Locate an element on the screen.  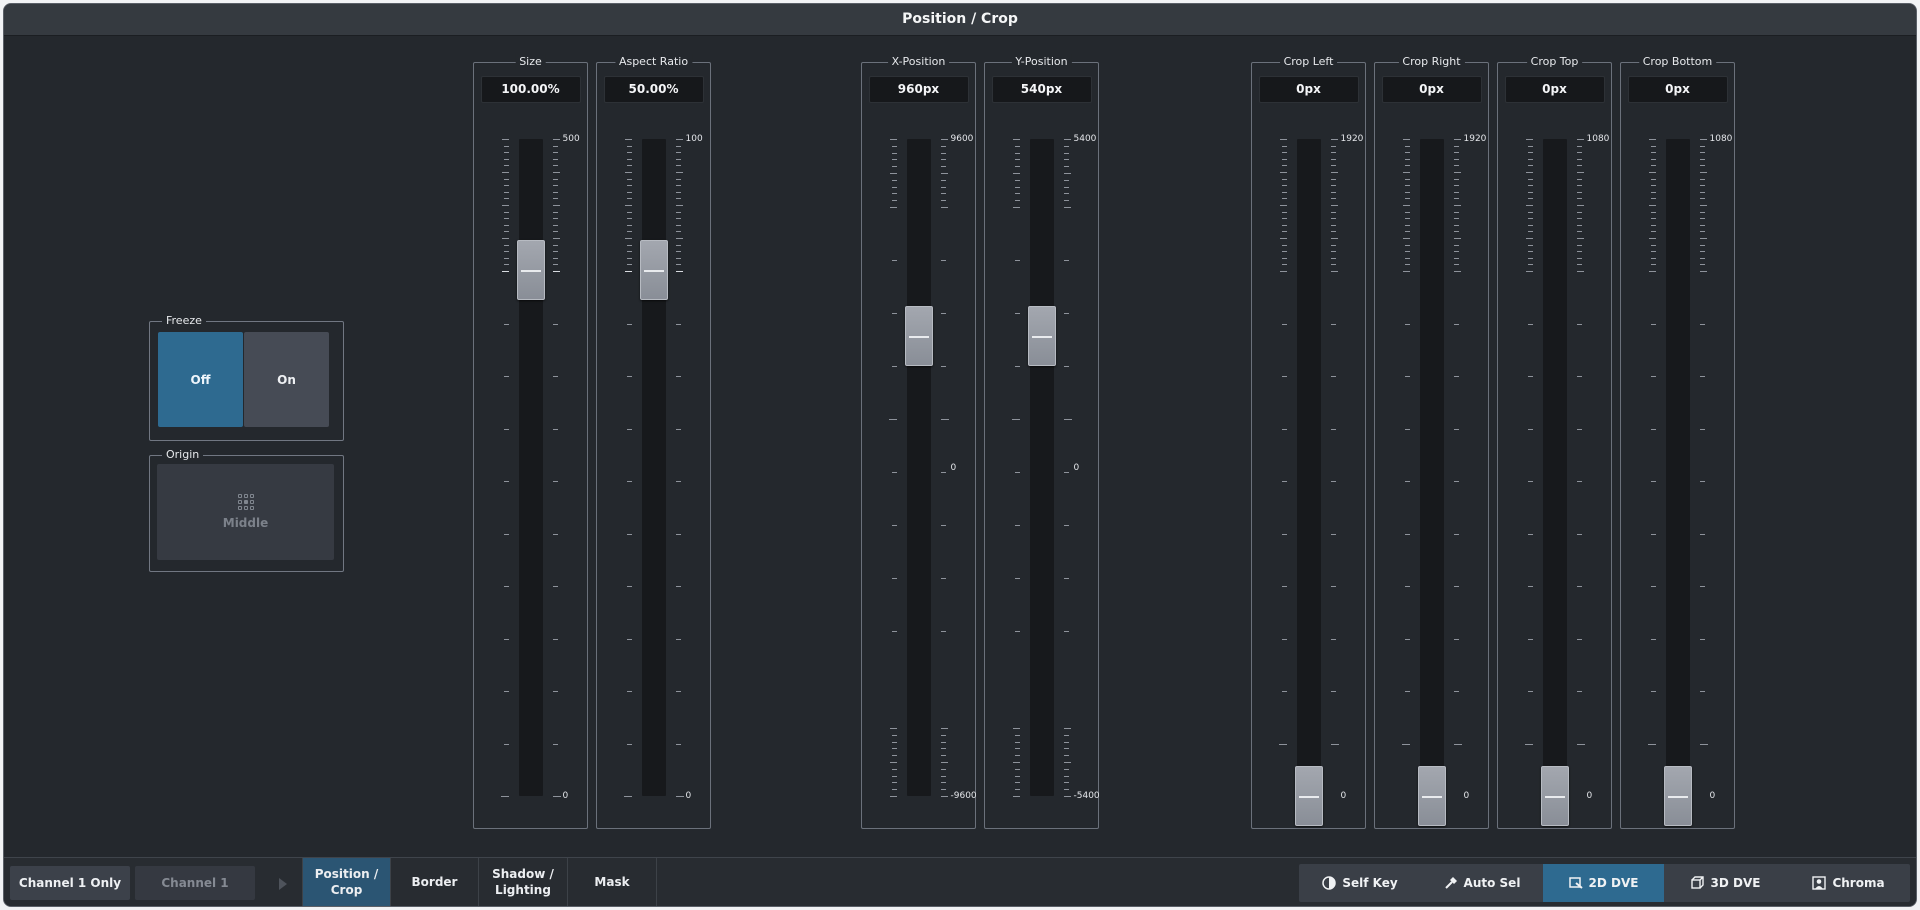
fader-value-field: 540px is located at coordinates (1041, 89).